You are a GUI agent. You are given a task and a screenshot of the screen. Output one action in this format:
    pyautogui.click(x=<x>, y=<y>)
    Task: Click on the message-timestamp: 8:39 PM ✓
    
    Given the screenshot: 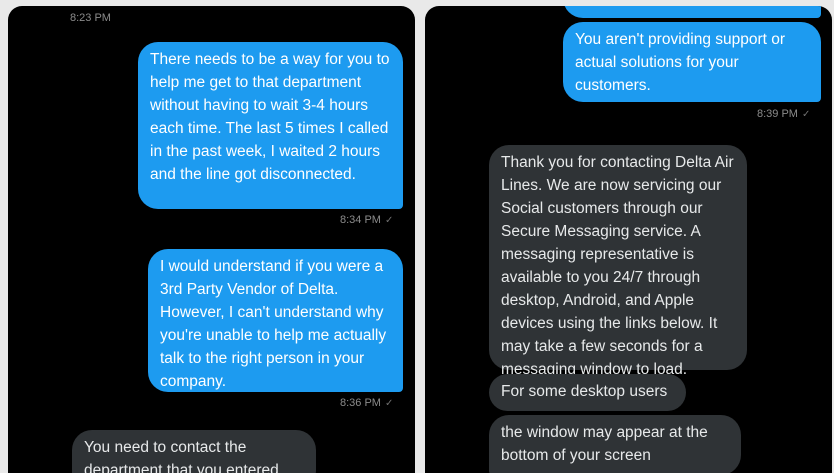 What is the action you would take?
    pyautogui.click(x=784, y=114)
    